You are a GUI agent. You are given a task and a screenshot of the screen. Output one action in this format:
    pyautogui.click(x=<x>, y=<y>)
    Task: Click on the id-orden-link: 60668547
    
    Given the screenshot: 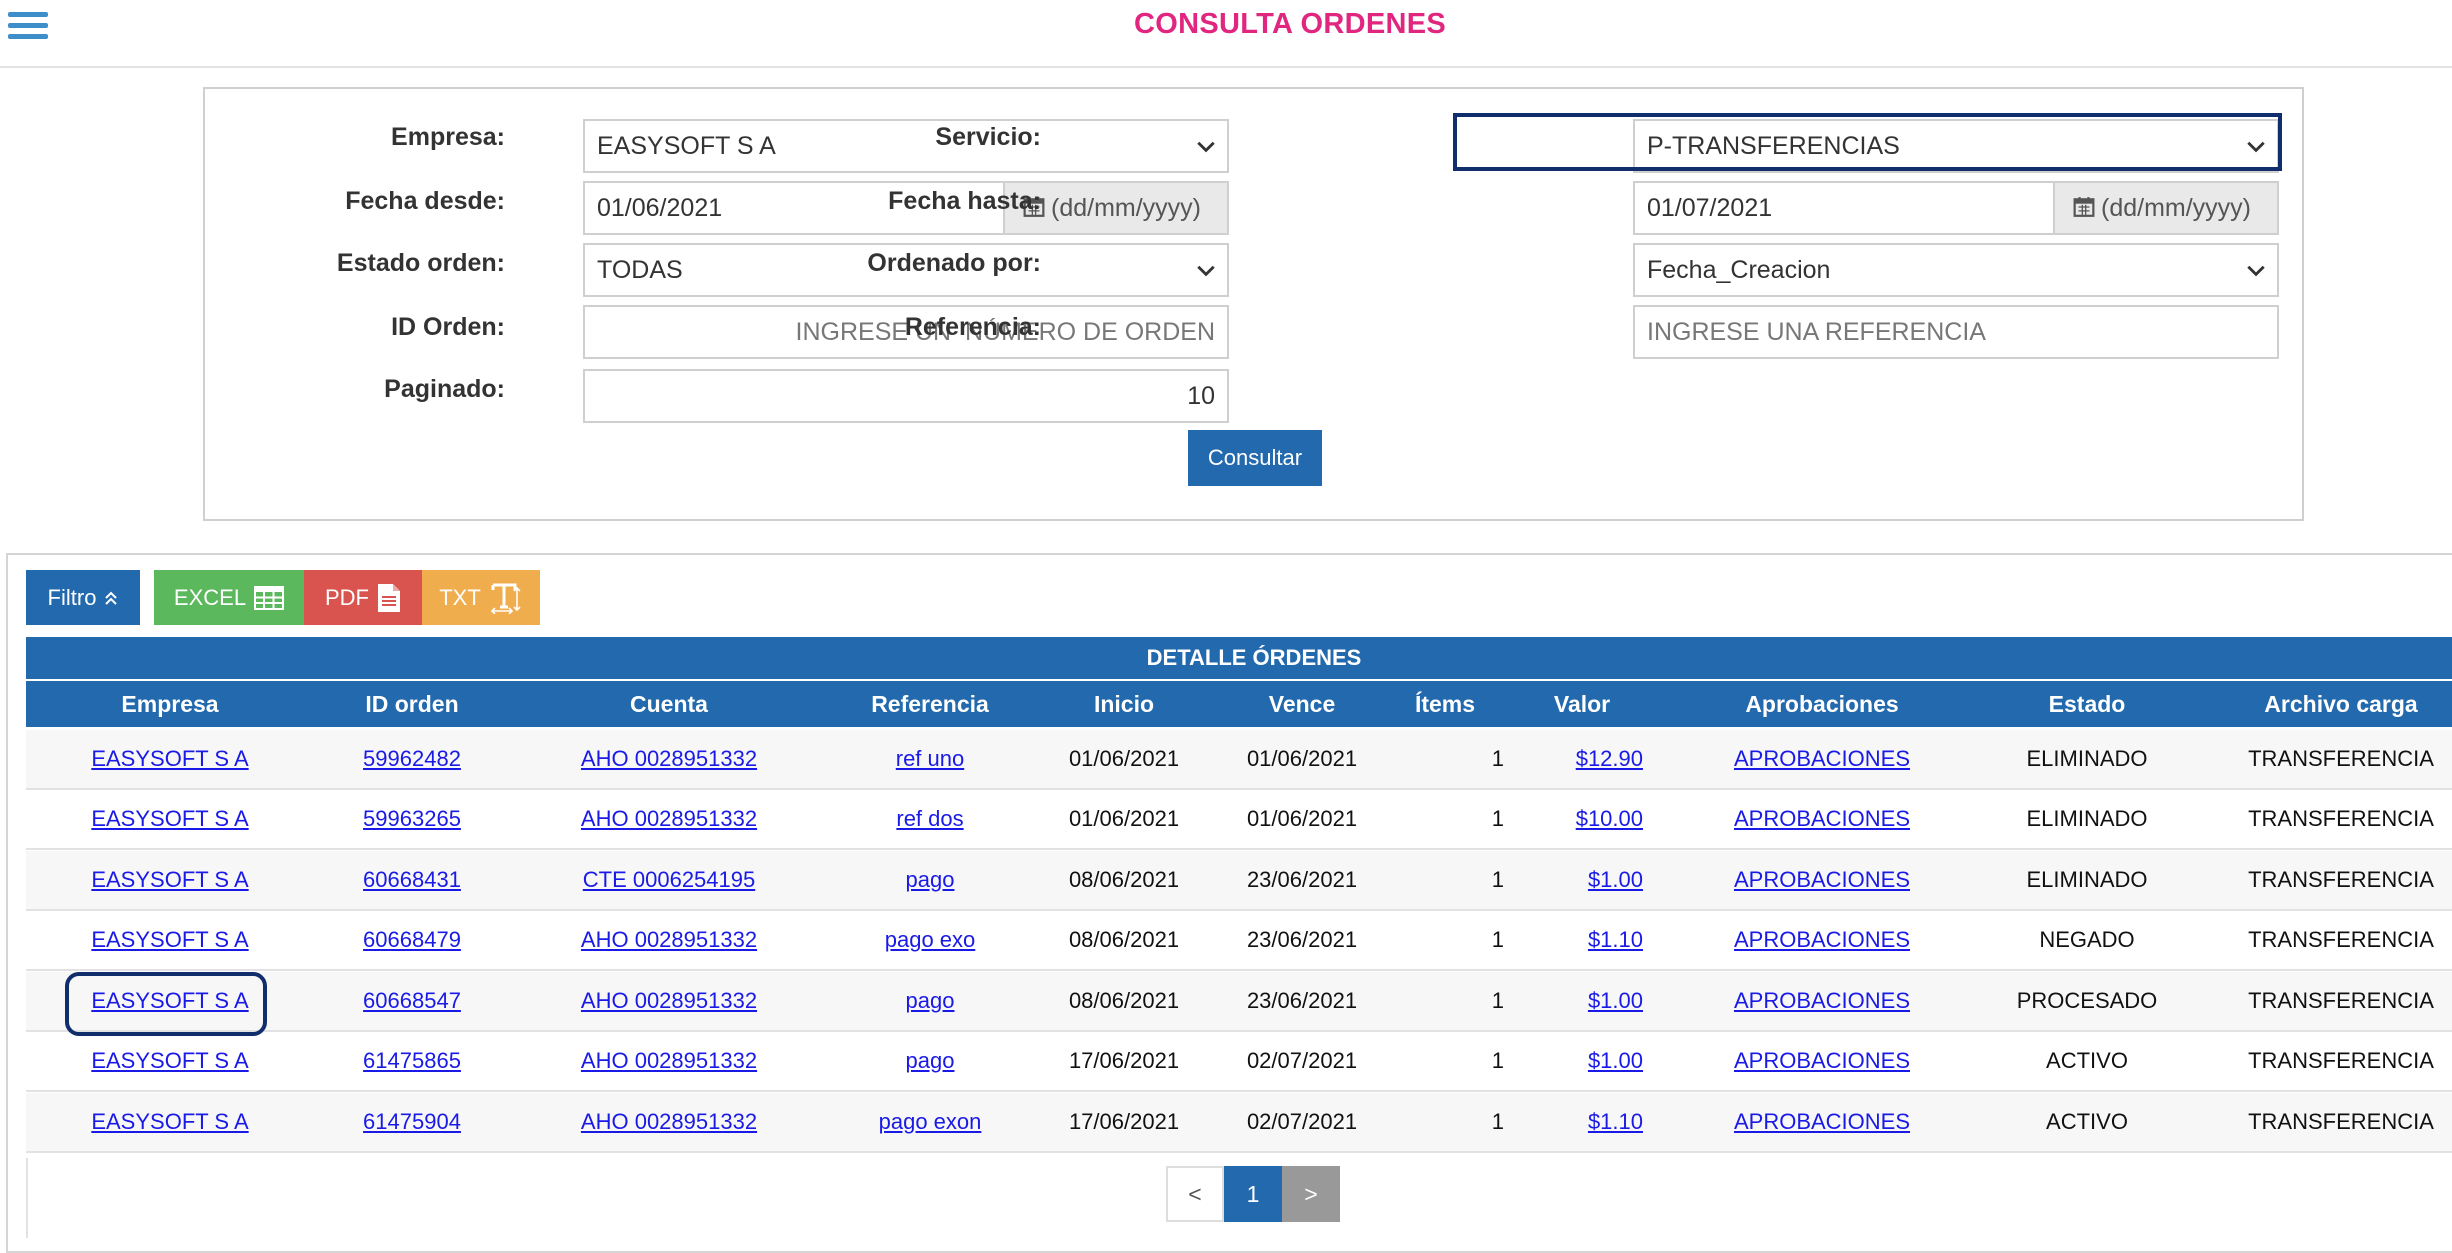 What is the action you would take?
    pyautogui.click(x=412, y=1001)
    